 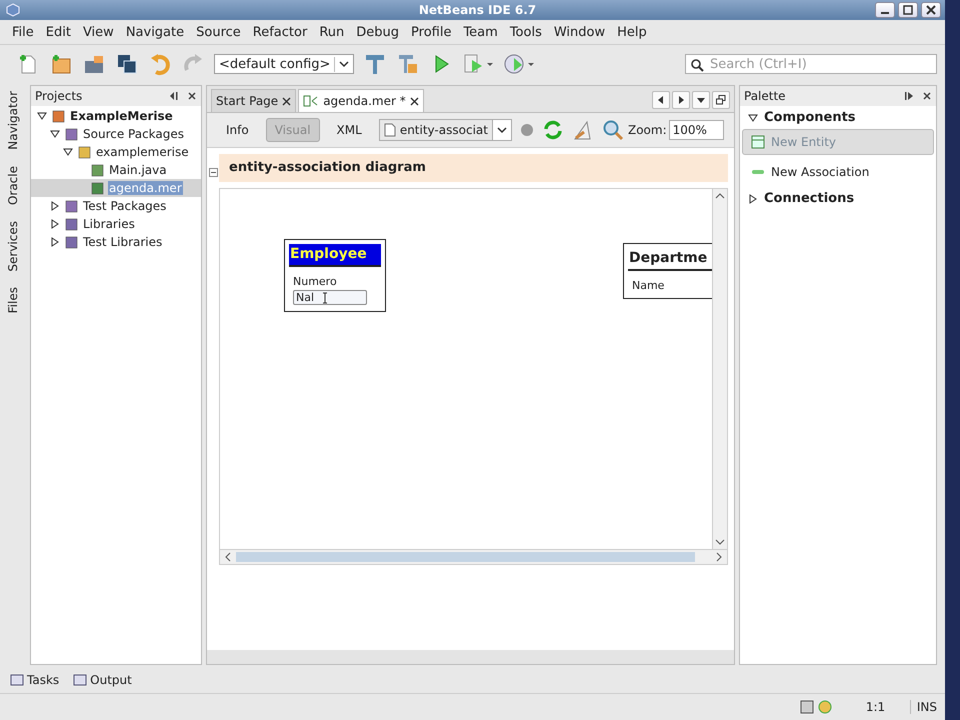 What do you see at coordinates (109, 224) in the screenshot?
I see `tree-item: Libraries` at bounding box center [109, 224].